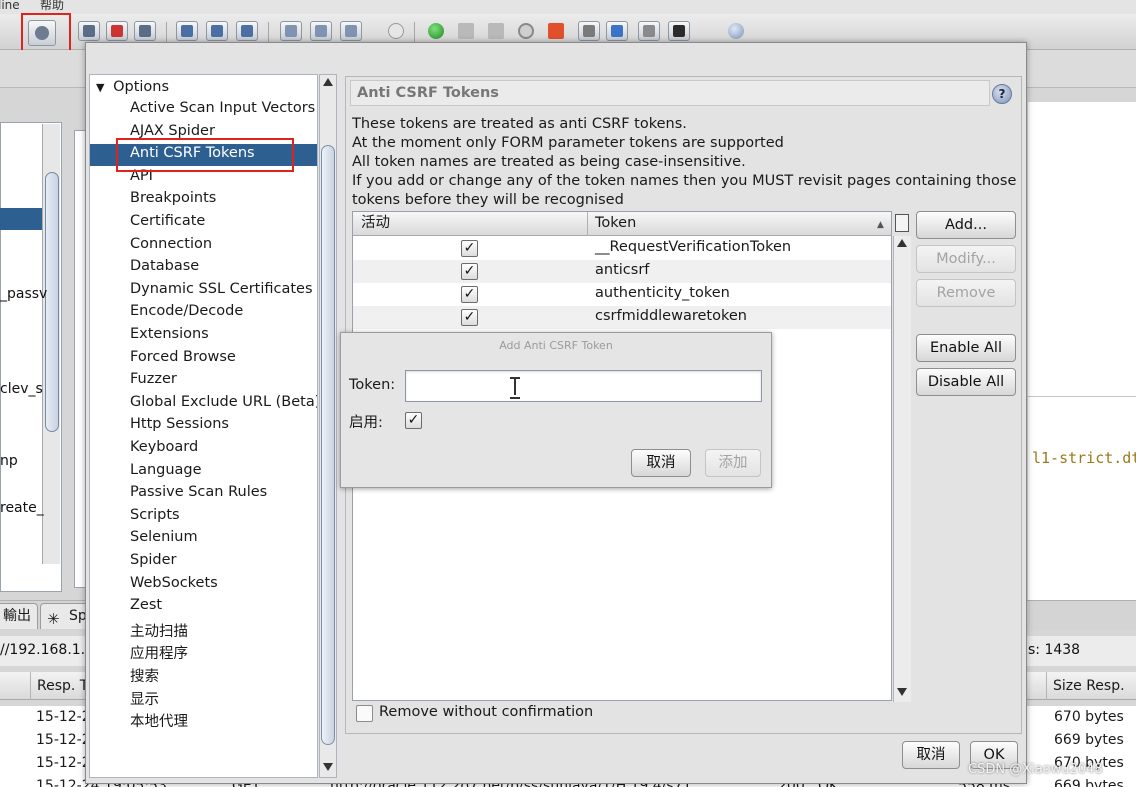  Describe the element at coordinates (141, 87) in the screenshot. I see `tree-root-label: Options` at that location.